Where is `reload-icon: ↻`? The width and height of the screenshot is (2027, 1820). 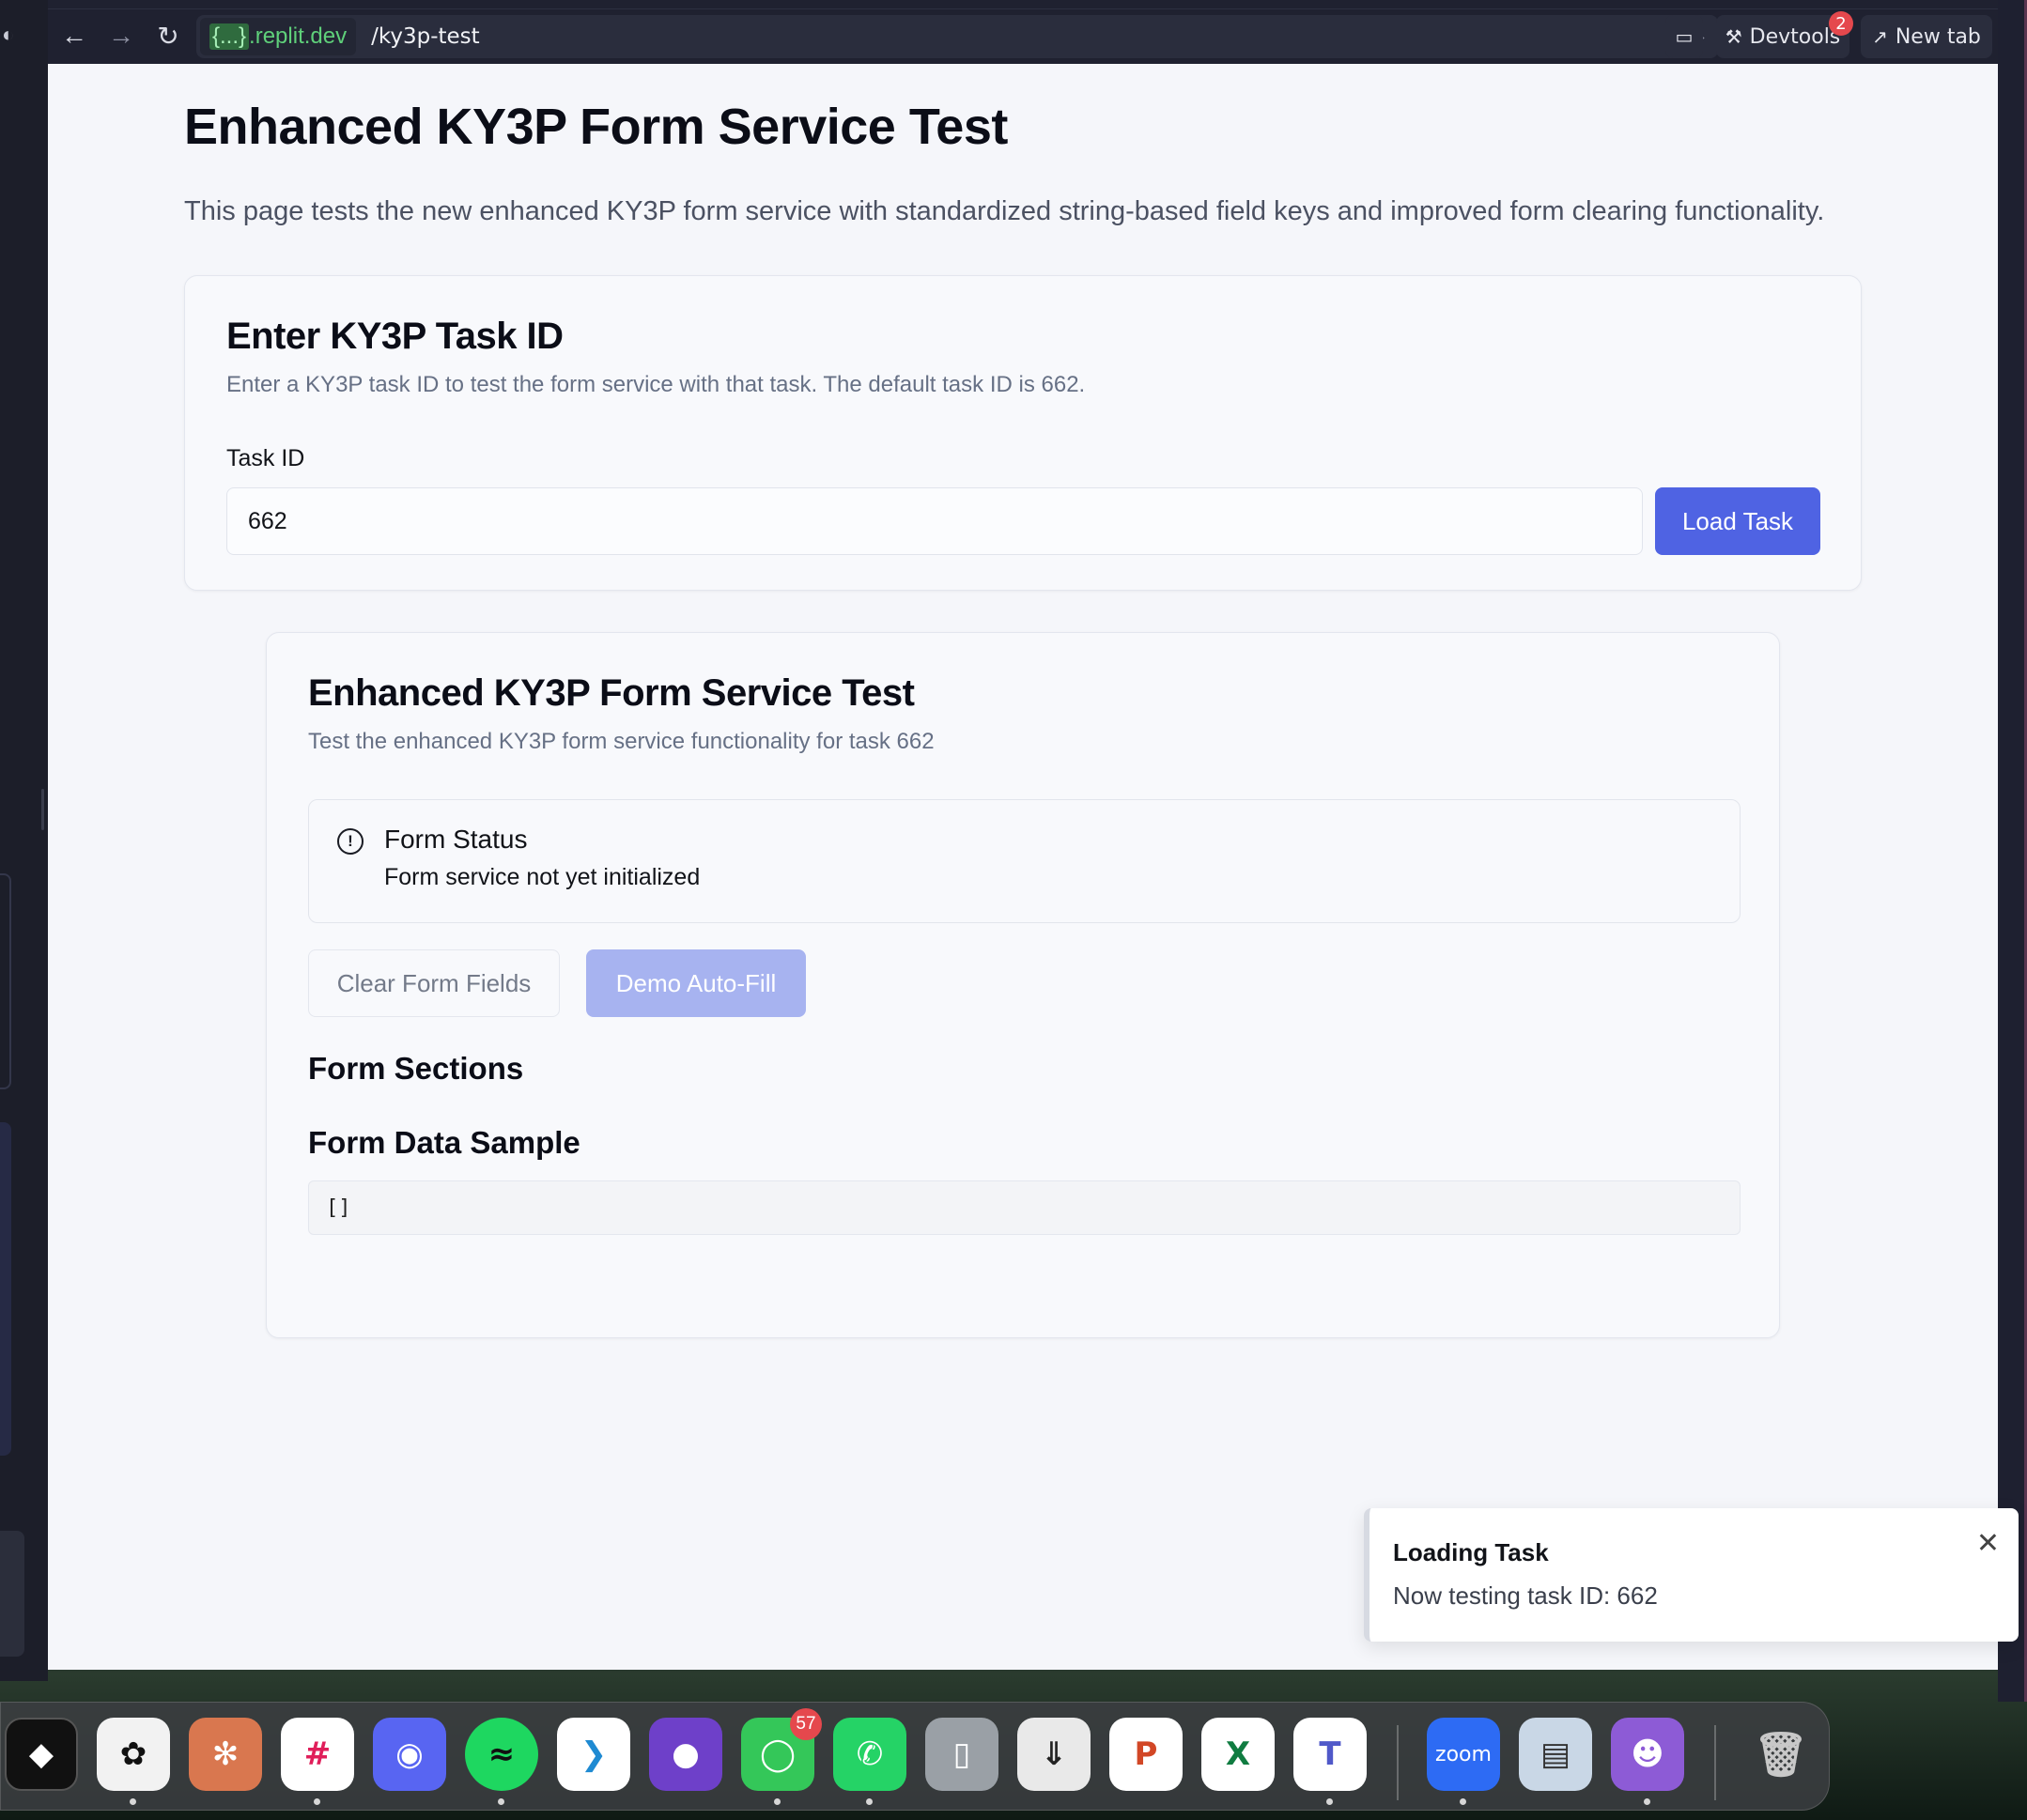 reload-icon: ↻ is located at coordinates (168, 36).